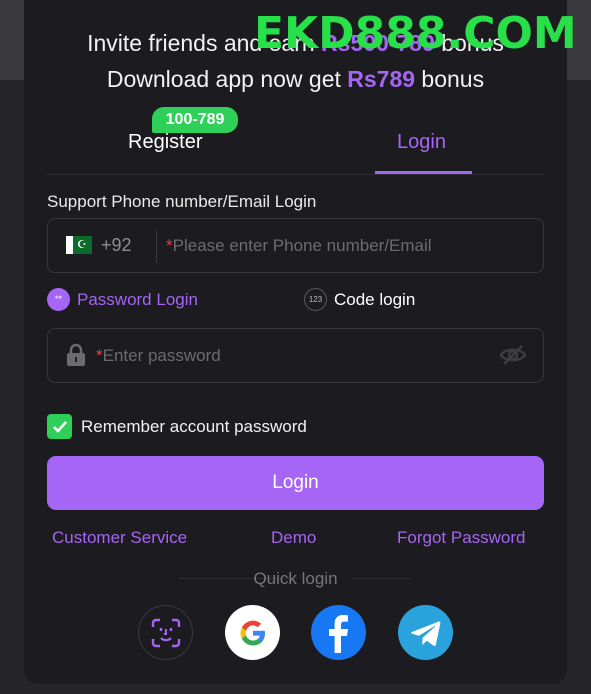  I want to click on tab-register: Register, so click(165, 142).